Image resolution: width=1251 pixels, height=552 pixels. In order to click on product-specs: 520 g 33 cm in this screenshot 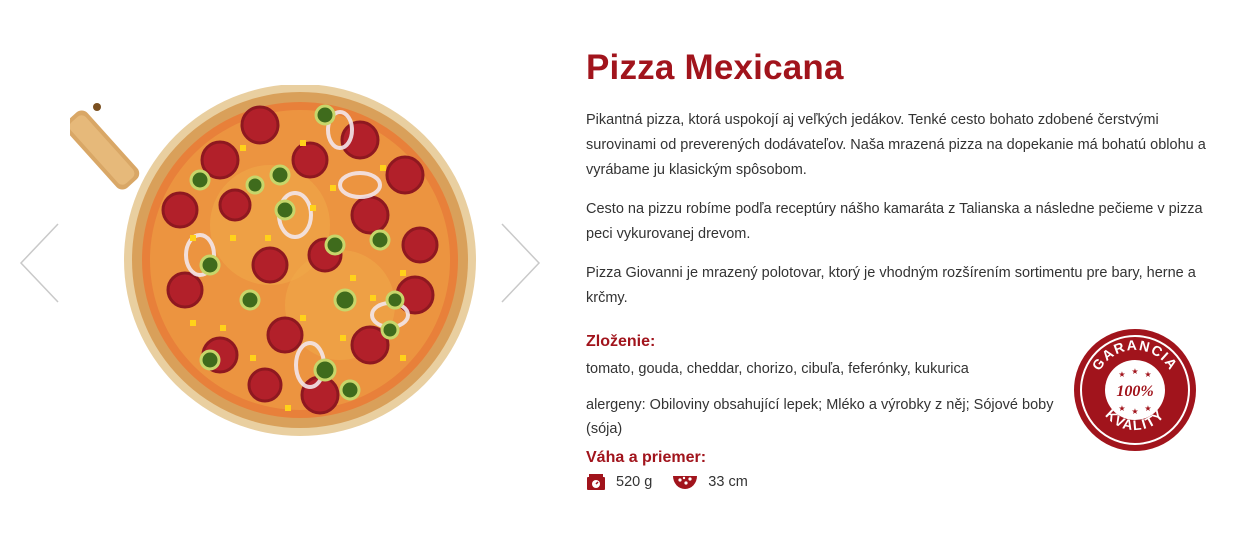, I will do `click(896, 482)`.